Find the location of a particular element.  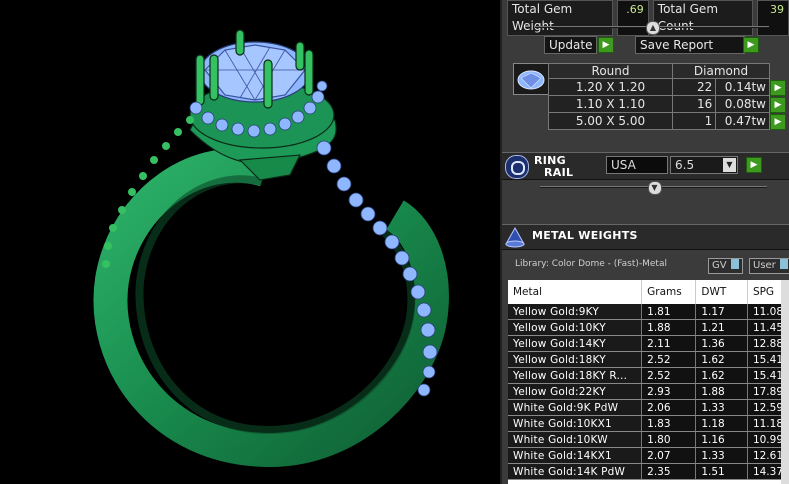

metal-grams: 2.06 is located at coordinates (669, 407).